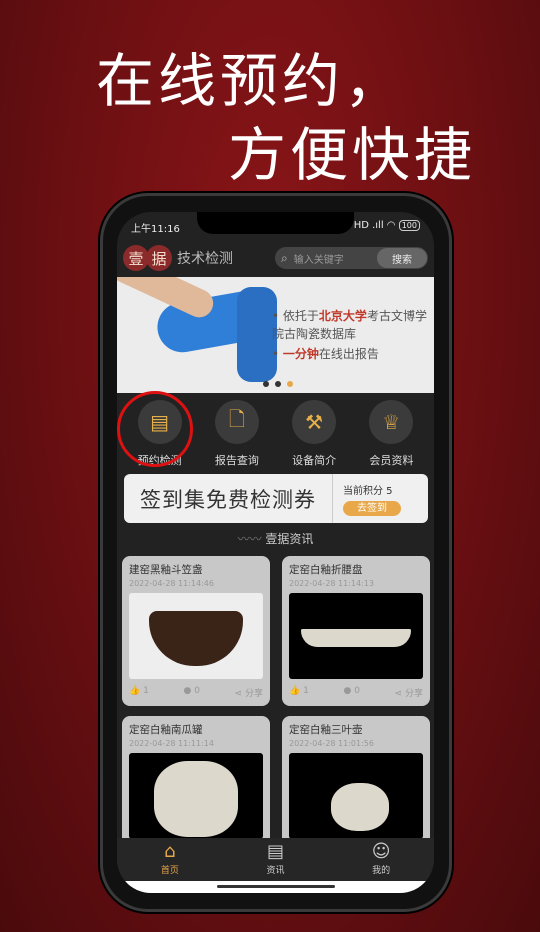 The width and height of the screenshot is (540, 932). I want to click on quick-device-intro: ⚒ 设备简介, so click(314, 434).